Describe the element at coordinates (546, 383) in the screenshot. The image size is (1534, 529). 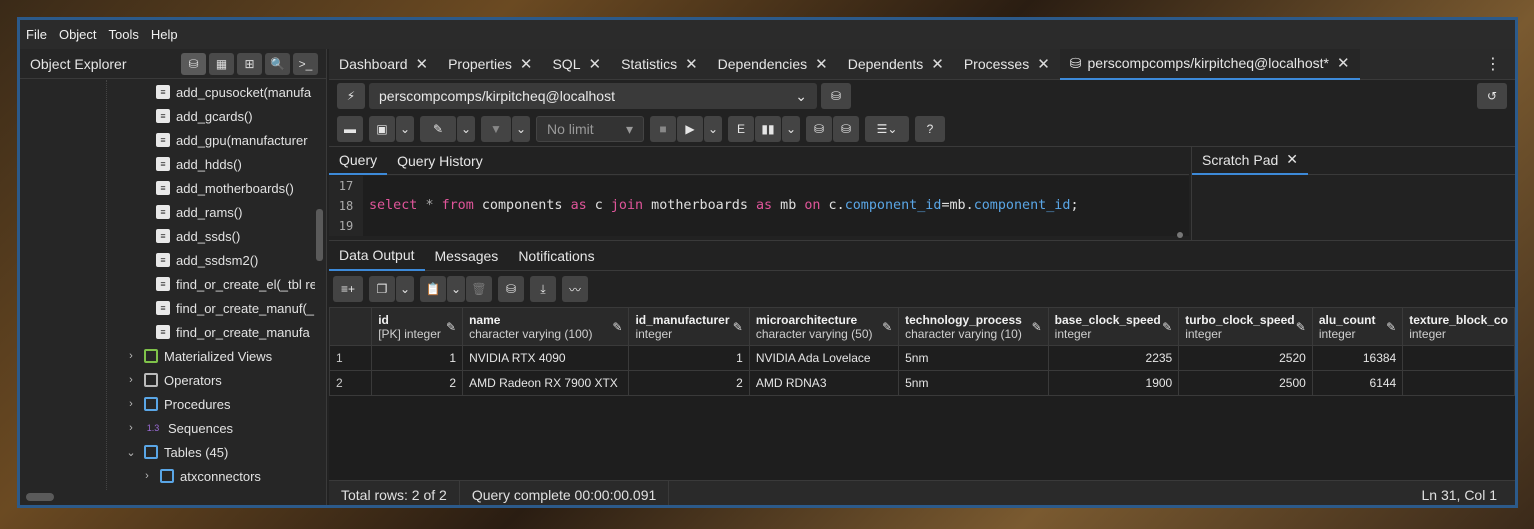
I see `table-cell: AMD Radeon RX 7900 XTX` at that location.